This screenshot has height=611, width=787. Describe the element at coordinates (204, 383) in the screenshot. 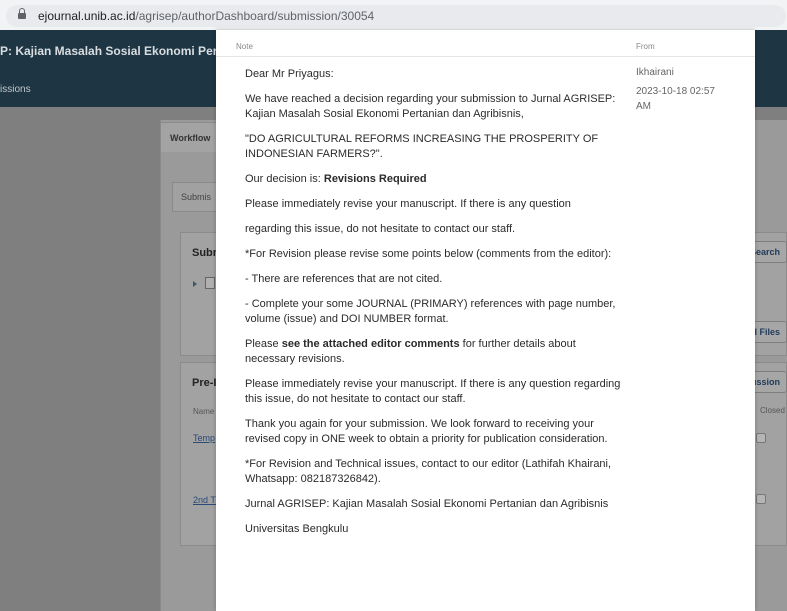

I see `card-title: Pre-I` at that location.